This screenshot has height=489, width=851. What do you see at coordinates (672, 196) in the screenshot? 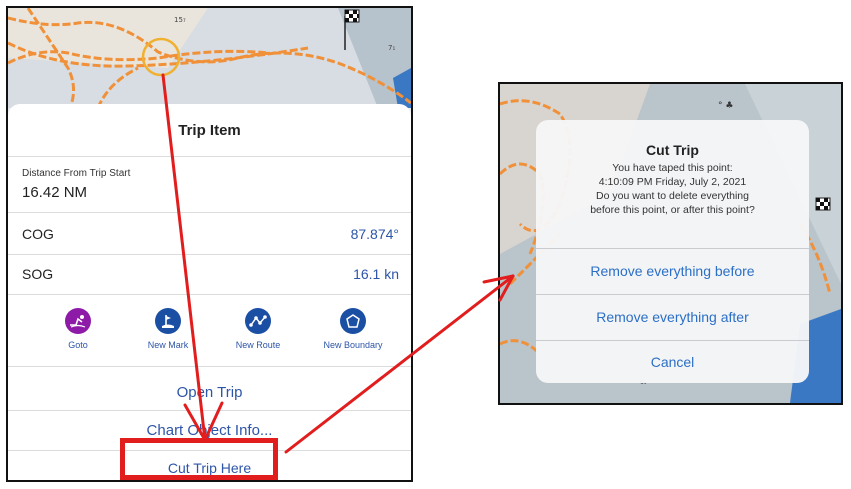
I see `dialog-message-line: Do you want to delete everything` at bounding box center [672, 196].